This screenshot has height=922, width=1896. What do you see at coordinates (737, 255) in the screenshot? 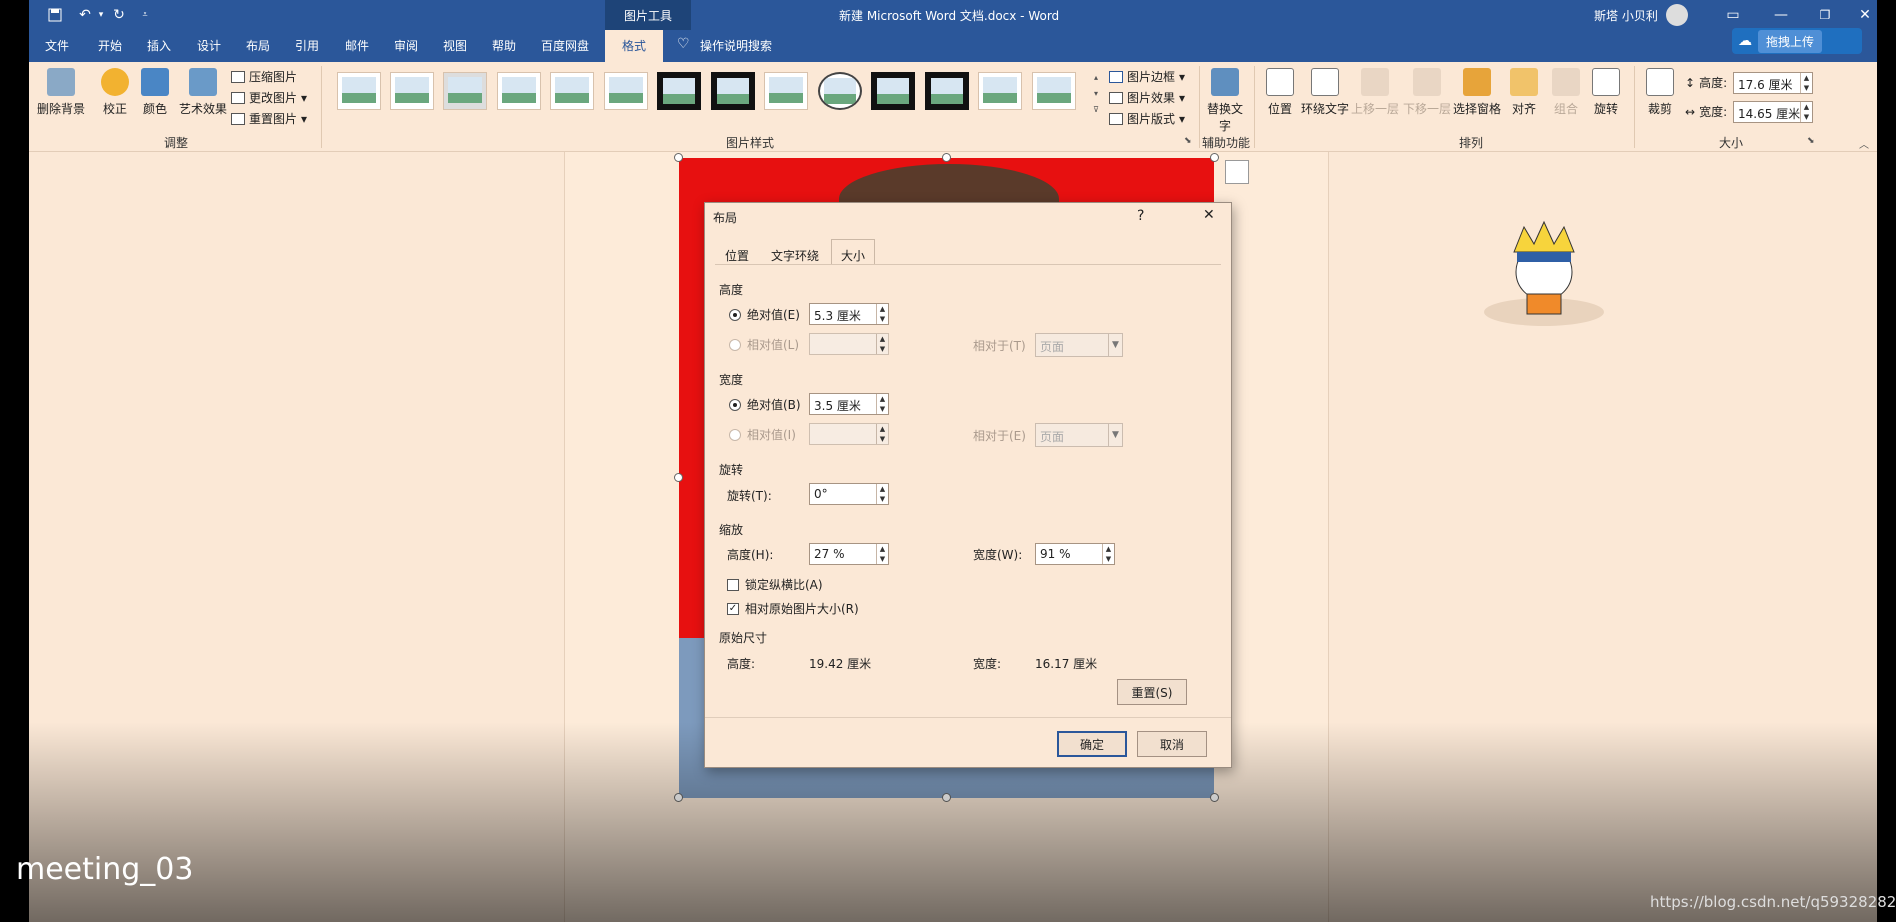
I see `tab-position: 位置` at bounding box center [737, 255].